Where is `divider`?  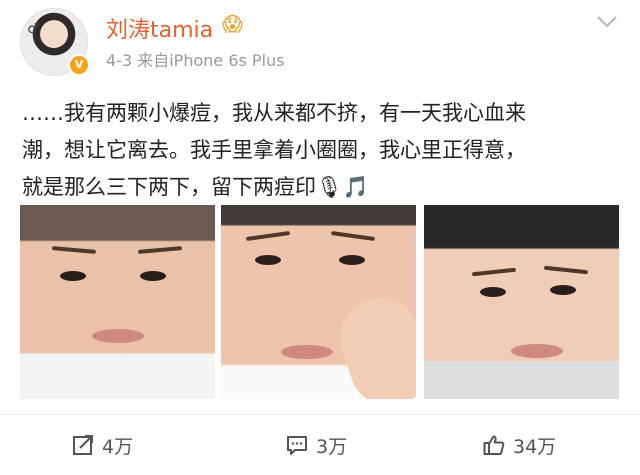
divider is located at coordinates (320, 414).